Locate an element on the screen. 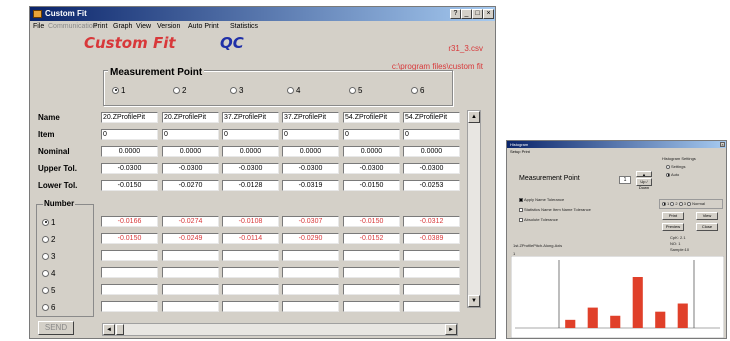 The width and height of the screenshot is (730, 341). help-button: ? is located at coordinates (455, 14).